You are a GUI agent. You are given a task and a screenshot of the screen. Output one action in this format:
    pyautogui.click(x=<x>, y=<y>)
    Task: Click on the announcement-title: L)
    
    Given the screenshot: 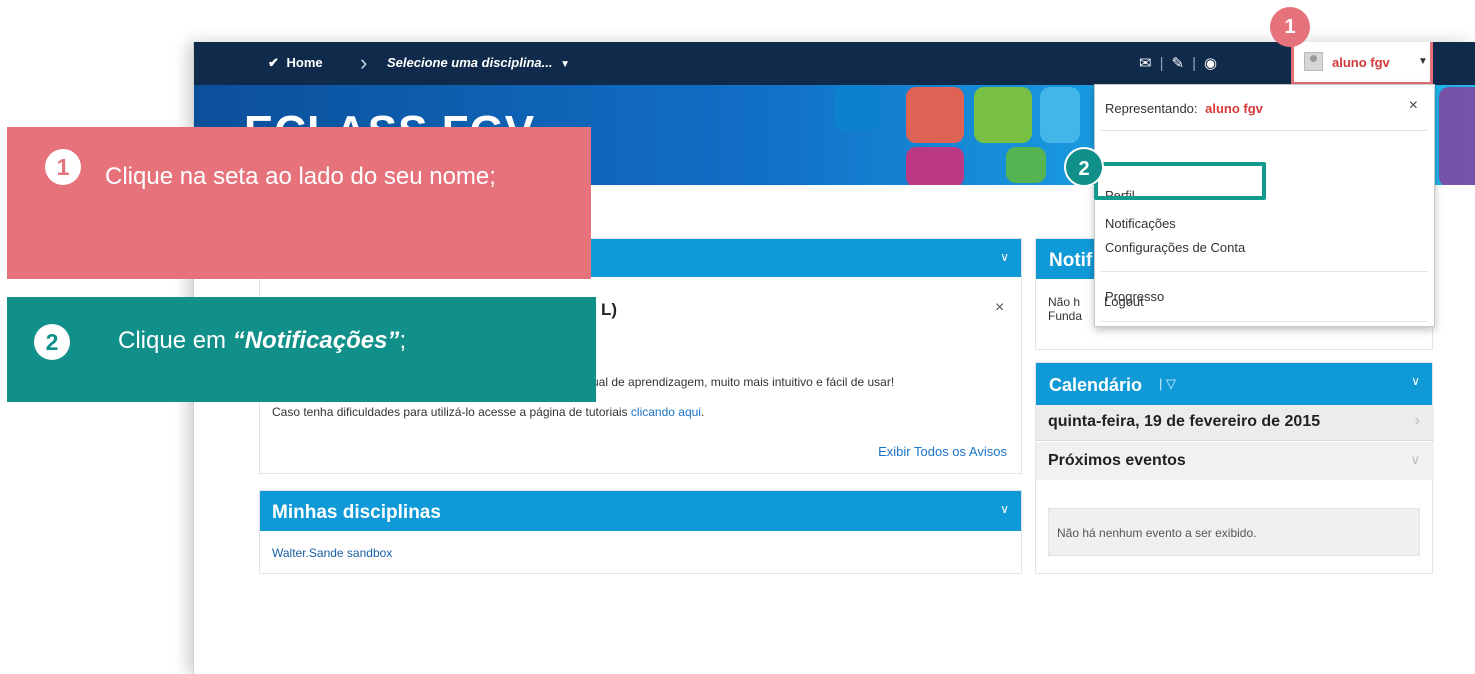 What is the action you would take?
    pyautogui.click(x=609, y=309)
    